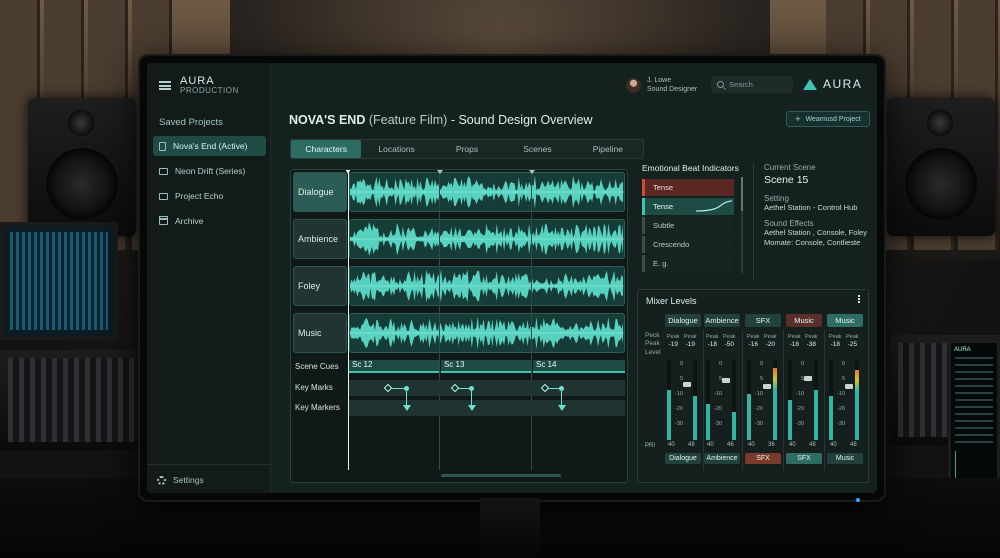 The width and height of the screenshot is (1000, 558). I want to click on user-name: J. Lowe, so click(659, 80).